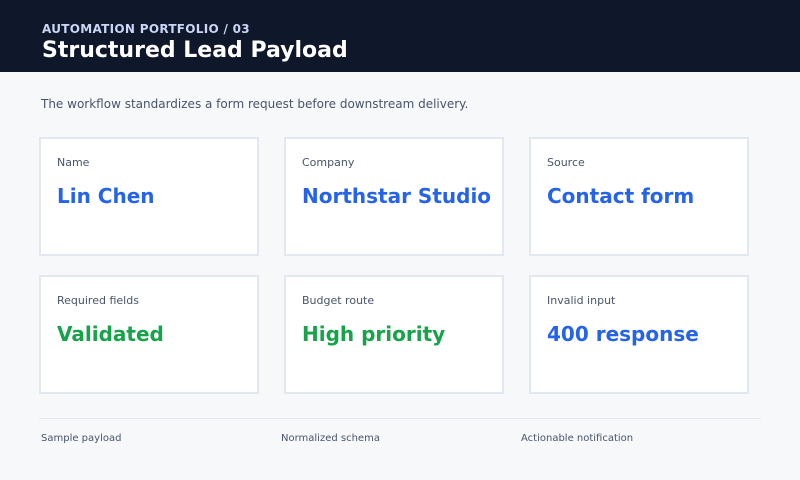  Describe the element at coordinates (581, 300) in the screenshot. I see `card-label: Invalid input` at that location.